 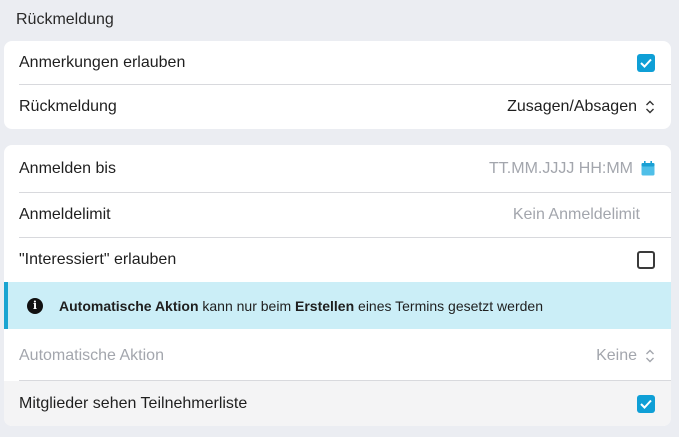 What do you see at coordinates (98, 259) in the screenshot?
I see `interested-label: "Interessiert" erlauben` at bounding box center [98, 259].